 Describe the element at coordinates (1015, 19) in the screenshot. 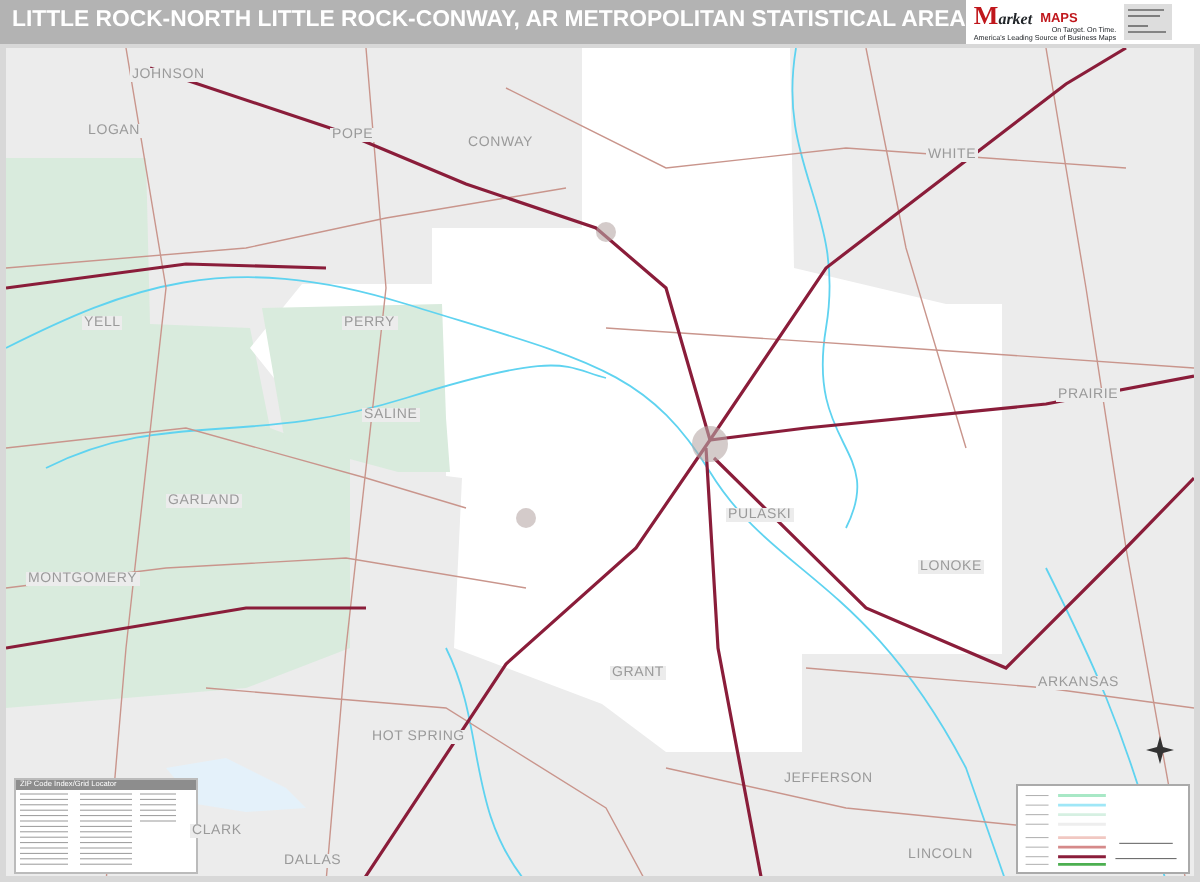

I see `logo-word: arket` at that location.